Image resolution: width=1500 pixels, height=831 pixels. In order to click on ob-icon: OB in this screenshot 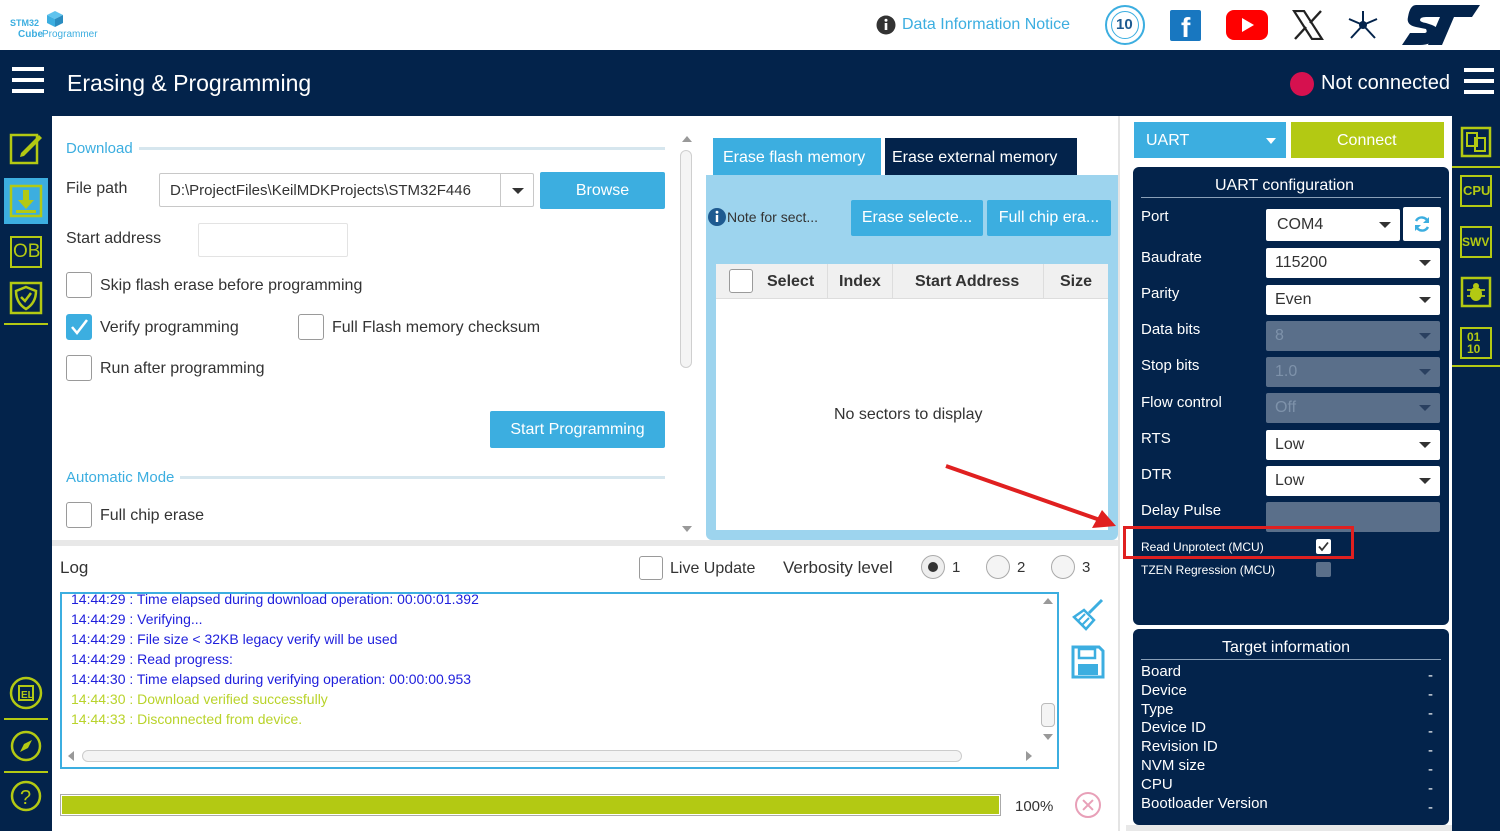, I will do `click(26, 252)`.